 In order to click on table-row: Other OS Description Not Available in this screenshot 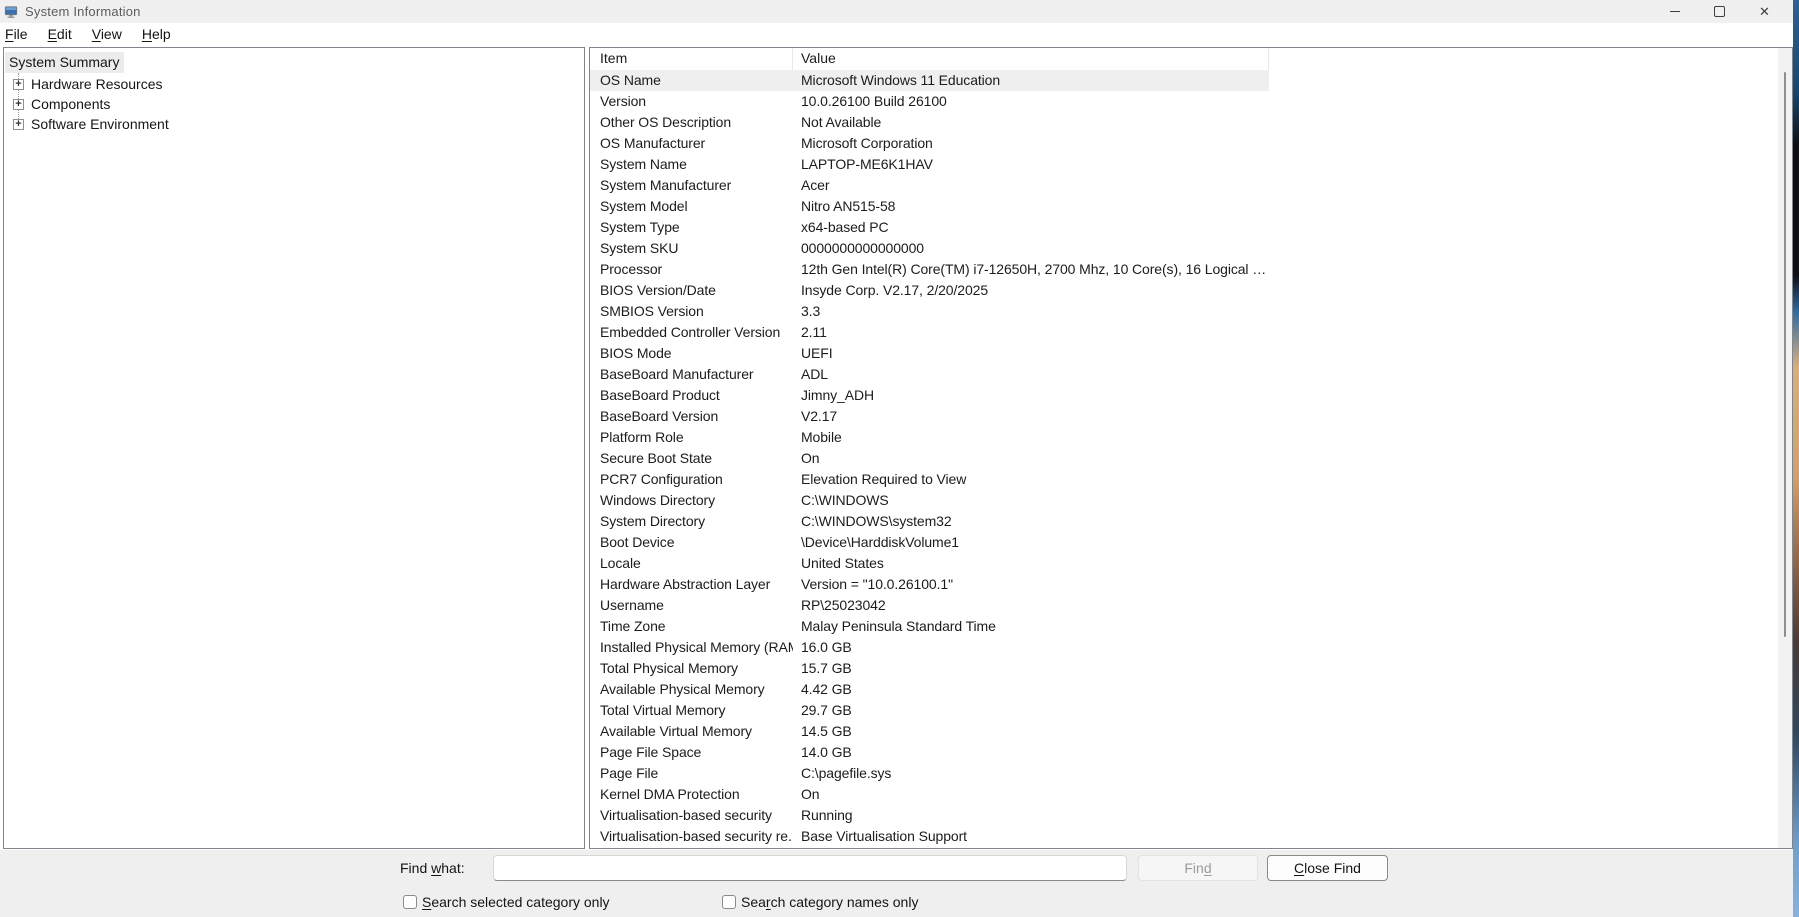, I will do `click(929, 122)`.